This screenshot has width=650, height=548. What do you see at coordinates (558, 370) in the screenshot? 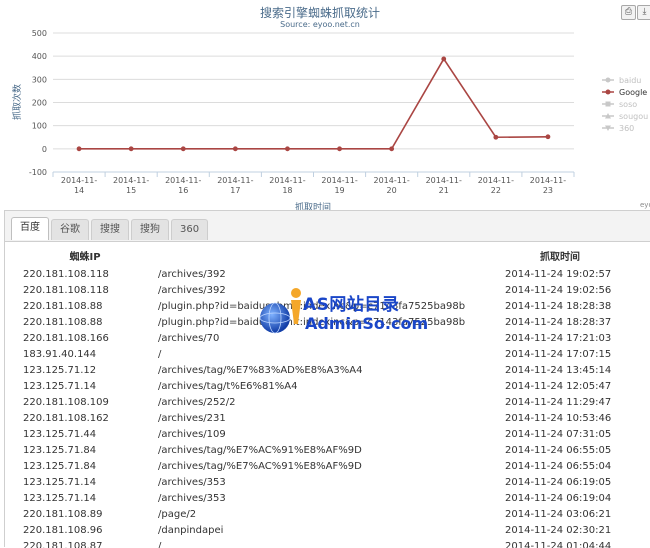
I see `cell-time: 2014-11-24 13:45:14` at bounding box center [558, 370].